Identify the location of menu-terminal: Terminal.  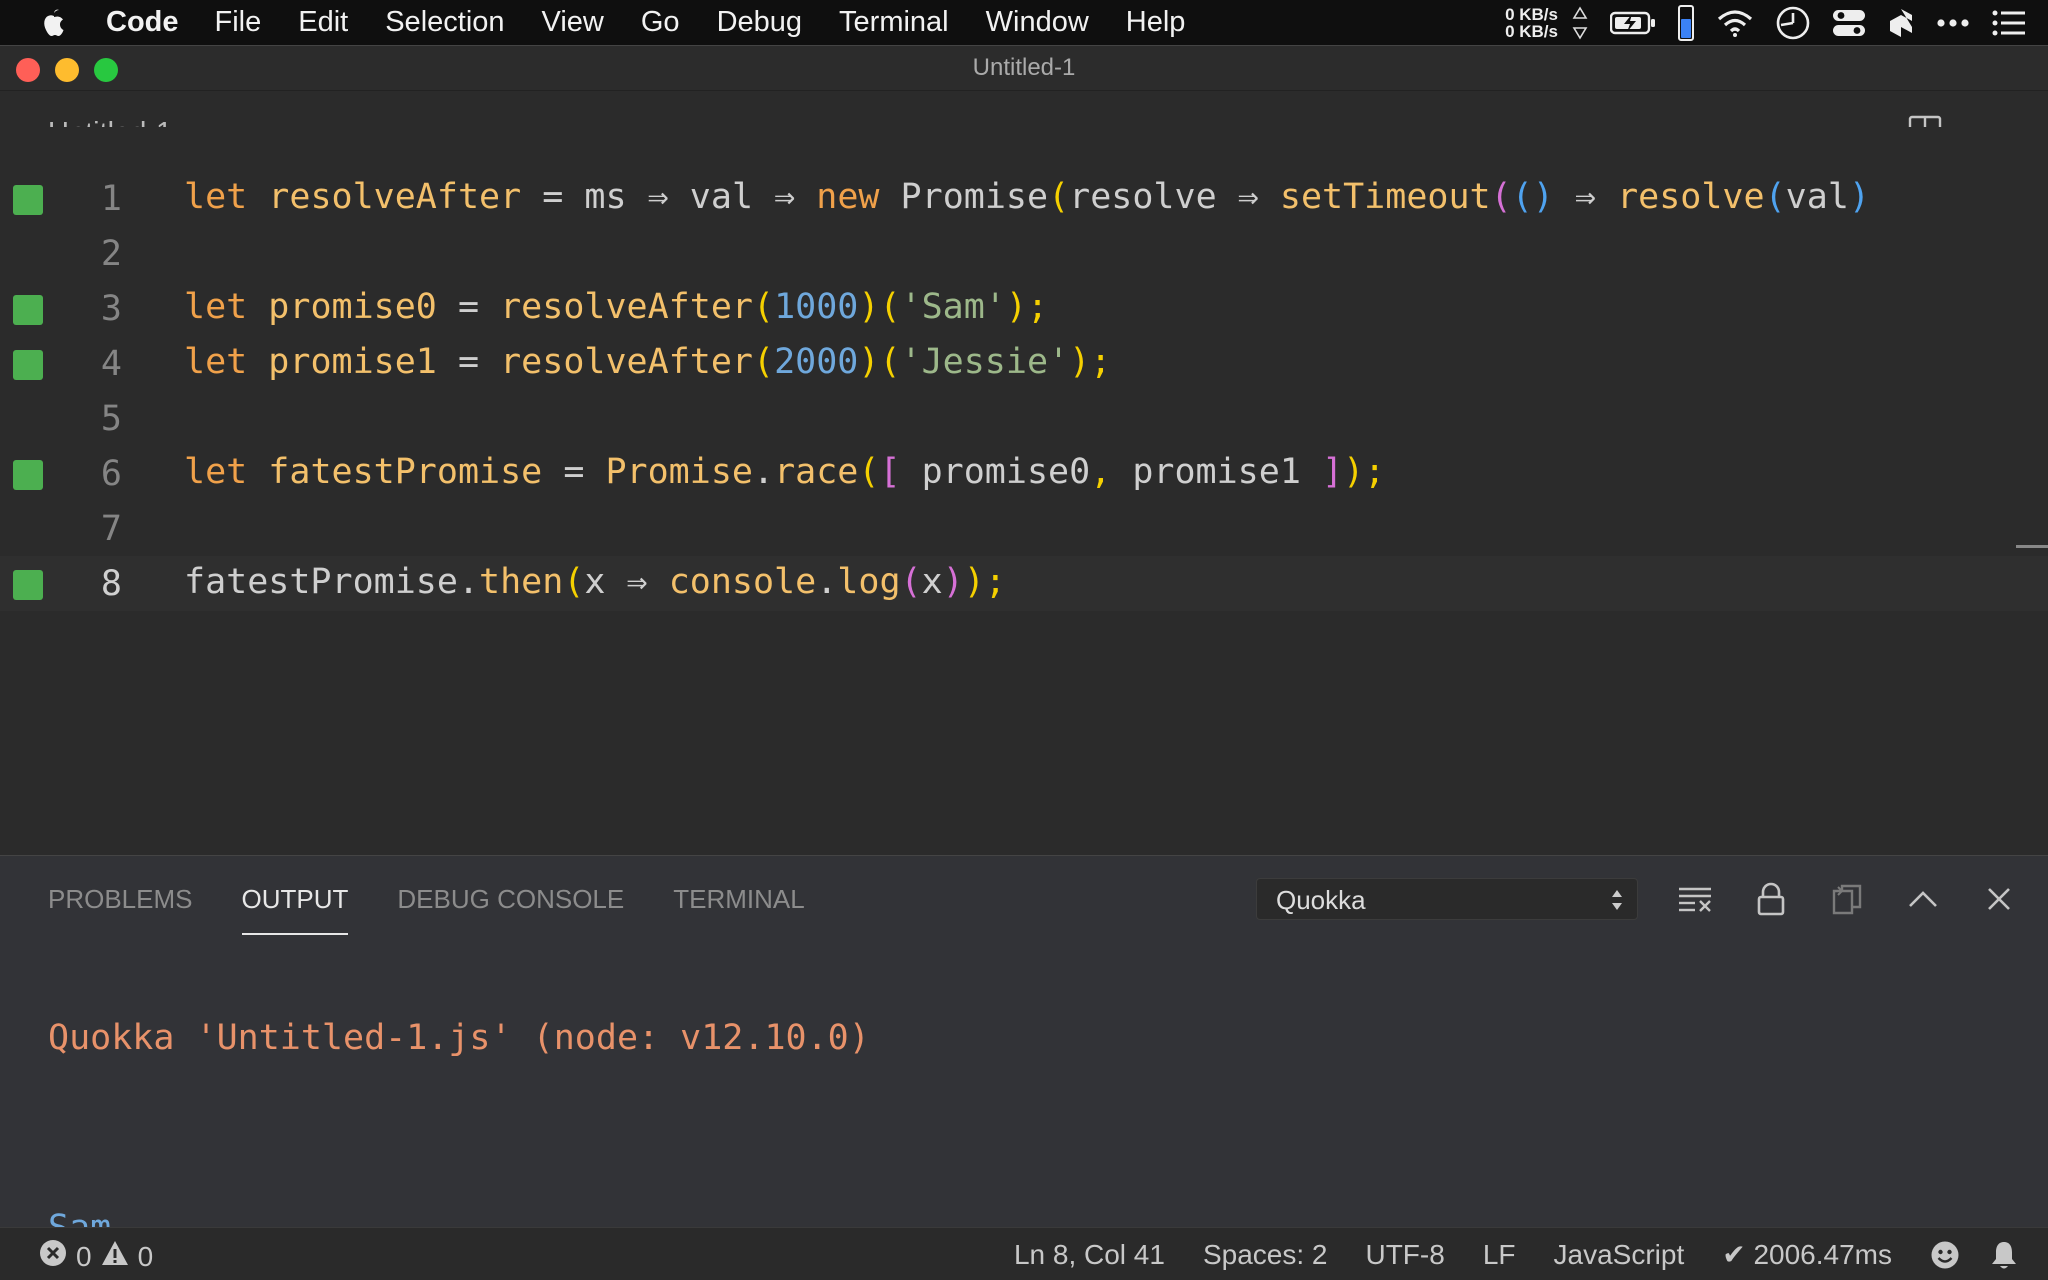
(894, 22).